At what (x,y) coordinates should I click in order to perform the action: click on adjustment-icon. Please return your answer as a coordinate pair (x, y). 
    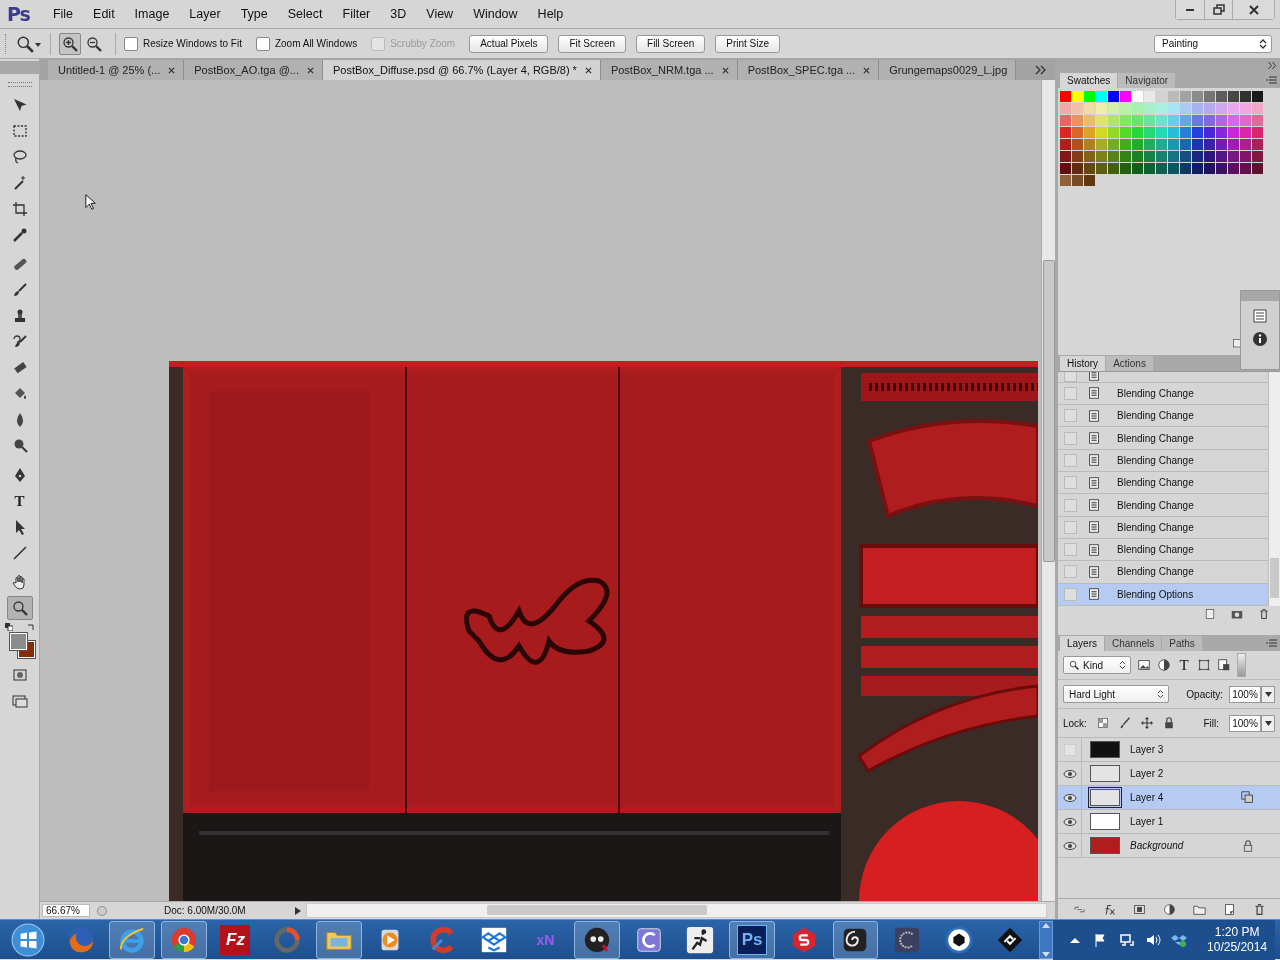
    Looking at the image, I should click on (1169, 909).